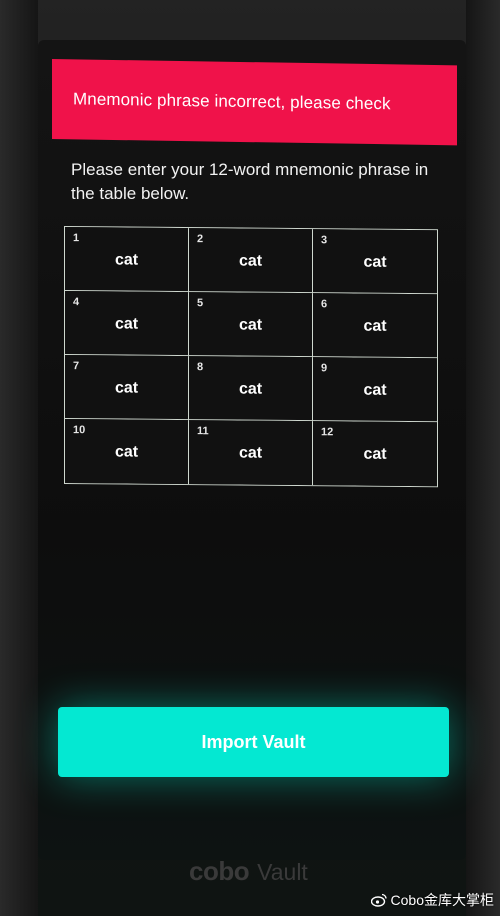 Image resolution: width=500 pixels, height=916 pixels. I want to click on cell-number: 6, so click(324, 304).